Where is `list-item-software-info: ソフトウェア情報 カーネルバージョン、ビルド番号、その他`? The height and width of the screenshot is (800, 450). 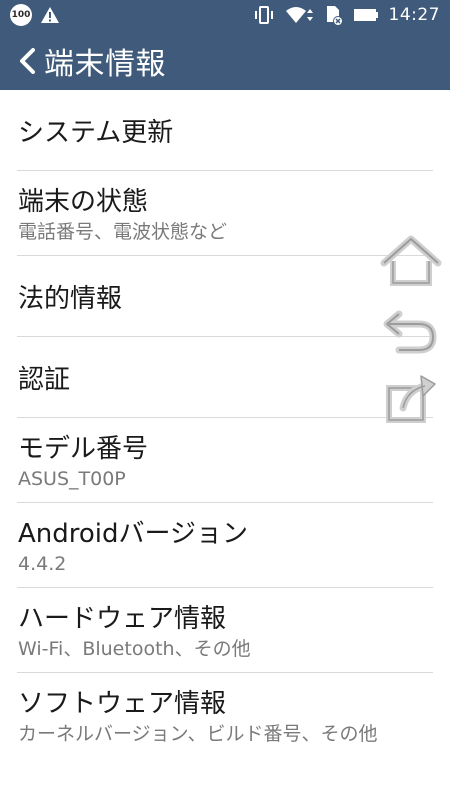
list-item-software-info: ソフトウェア情報 カーネルバージョン、ビルド番号、その他 is located at coordinates (225, 728).